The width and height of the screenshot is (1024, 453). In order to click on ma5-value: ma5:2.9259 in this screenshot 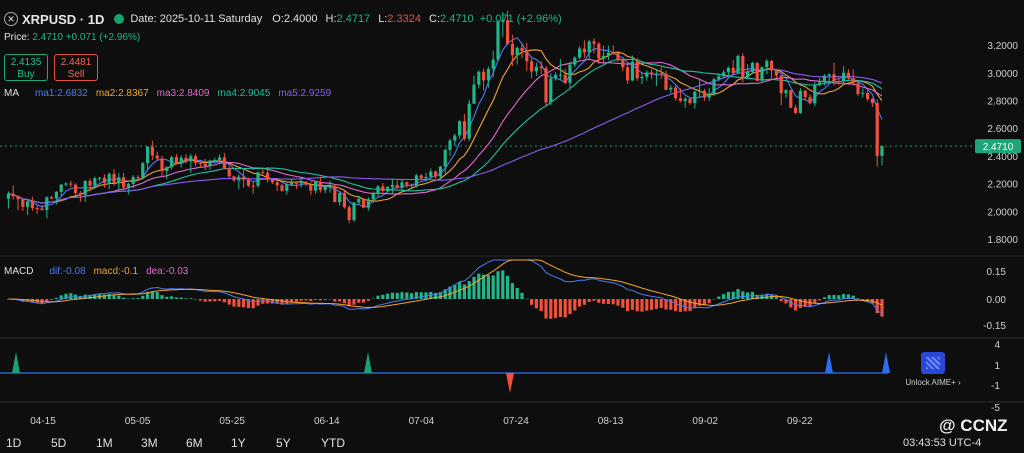, I will do `click(305, 93)`.